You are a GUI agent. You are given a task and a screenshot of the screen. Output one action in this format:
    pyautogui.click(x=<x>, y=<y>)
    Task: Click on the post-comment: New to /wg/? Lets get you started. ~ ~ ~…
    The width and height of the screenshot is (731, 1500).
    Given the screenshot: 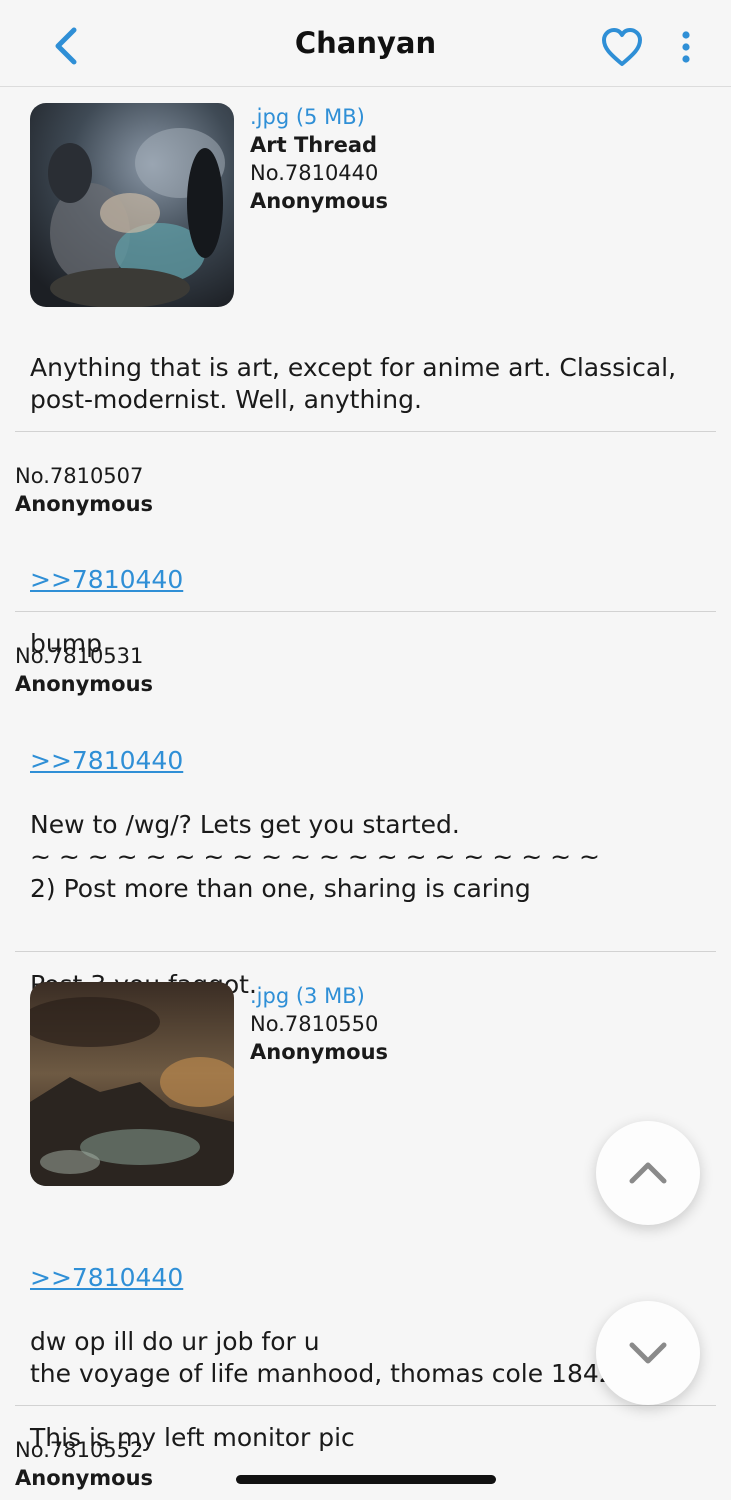 What is the action you would take?
    pyautogui.click(x=315, y=904)
    